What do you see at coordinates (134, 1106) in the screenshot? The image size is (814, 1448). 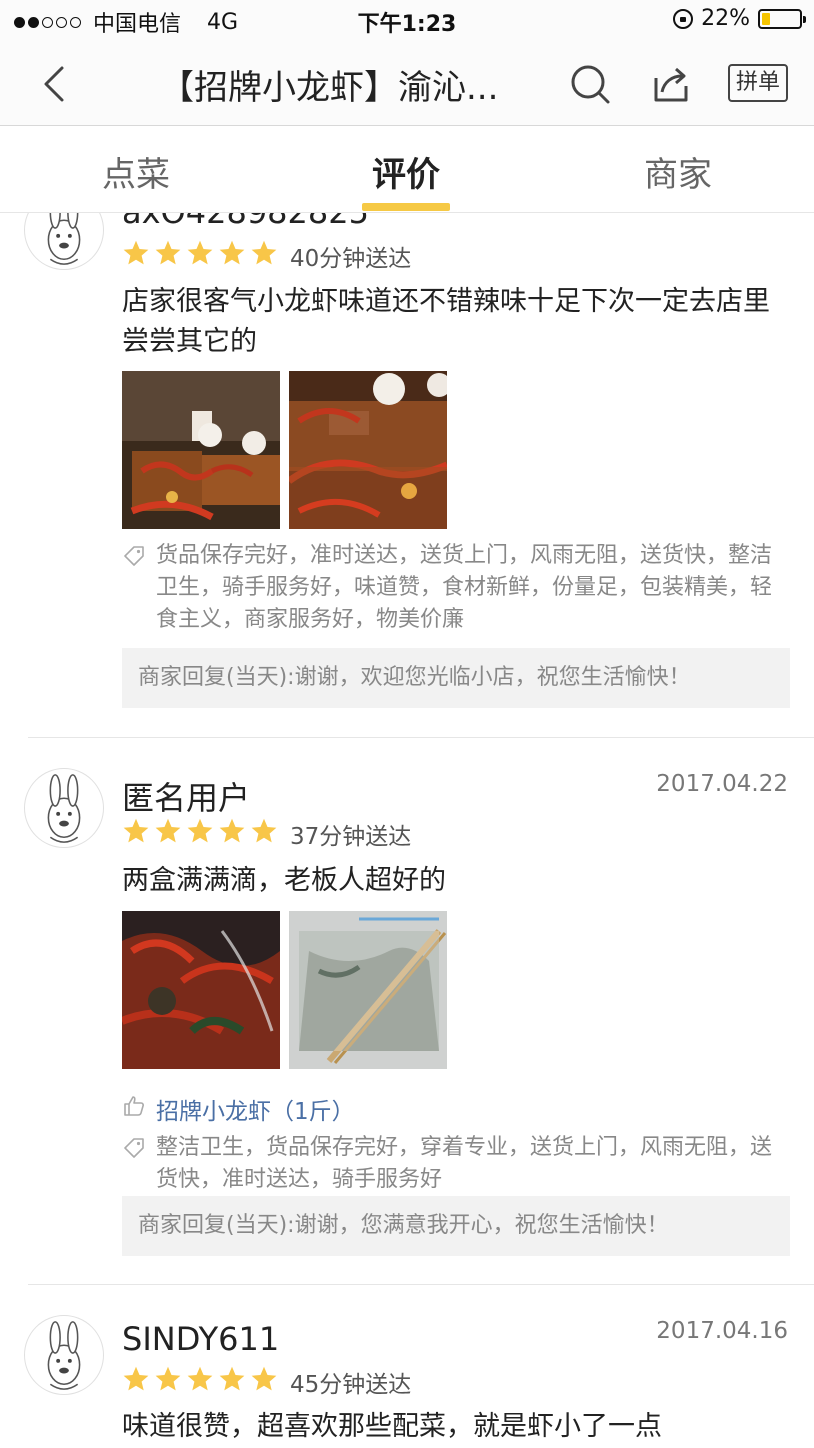 I see `thumb-up-icon` at bounding box center [134, 1106].